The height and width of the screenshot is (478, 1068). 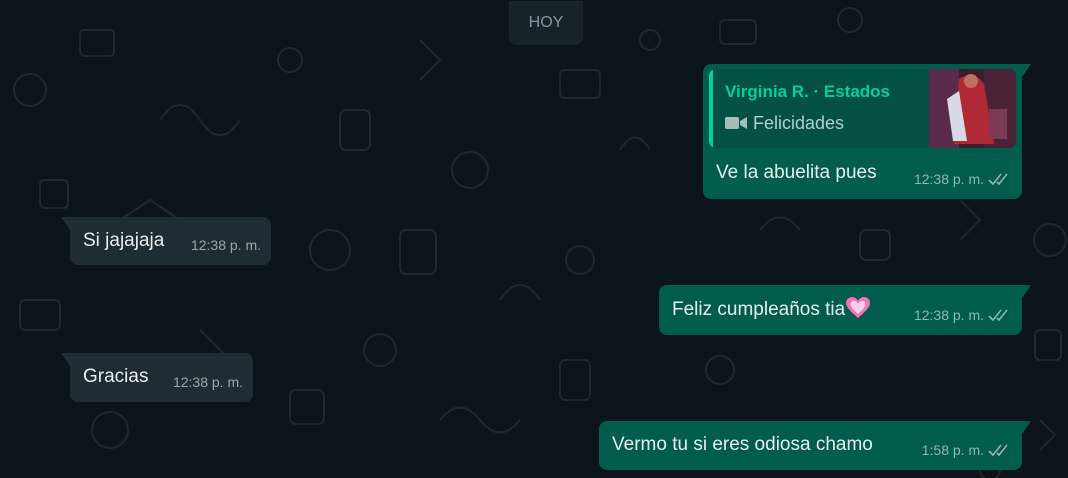 I want to click on message-text: Si jajajaja, so click(x=124, y=240).